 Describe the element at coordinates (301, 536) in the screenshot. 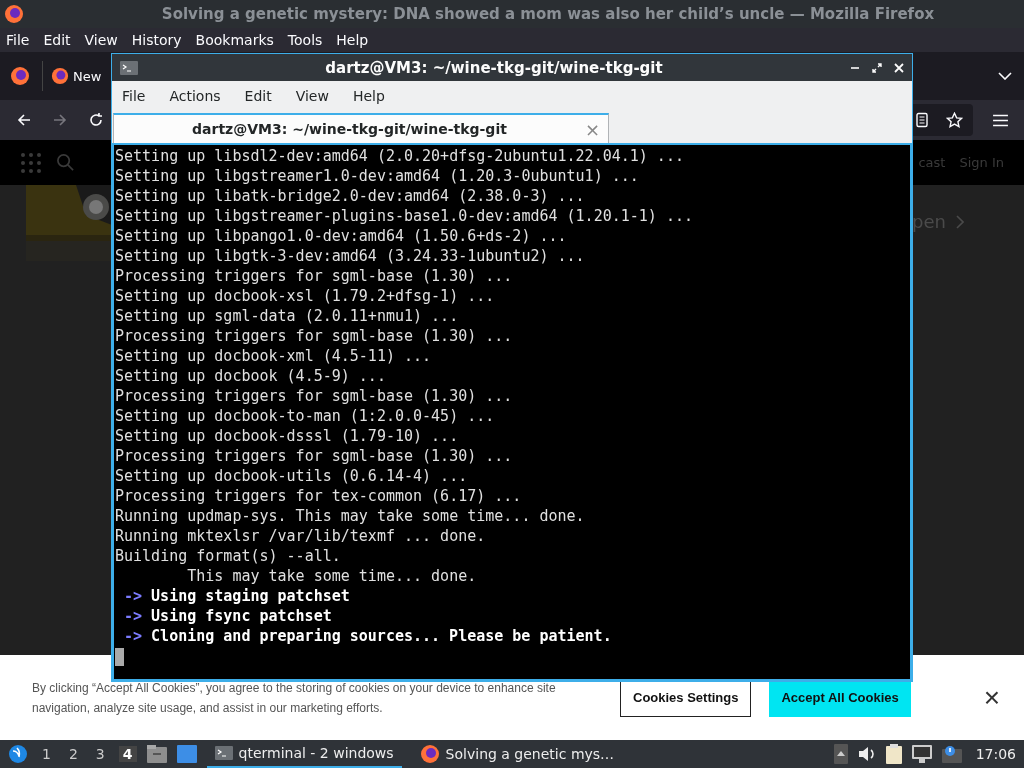

I see `console-line: Running mktexlsr /var/lib/texmf ... done.` at that location.